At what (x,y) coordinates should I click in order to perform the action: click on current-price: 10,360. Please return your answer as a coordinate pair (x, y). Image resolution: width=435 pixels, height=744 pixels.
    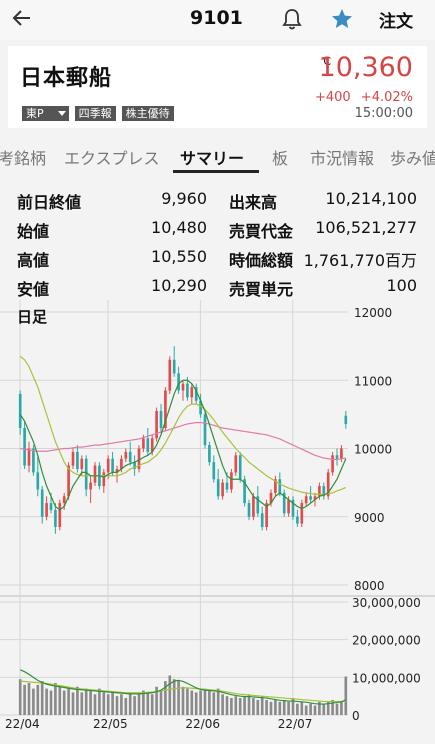
    Looking at the image, I should click on (365, 67).